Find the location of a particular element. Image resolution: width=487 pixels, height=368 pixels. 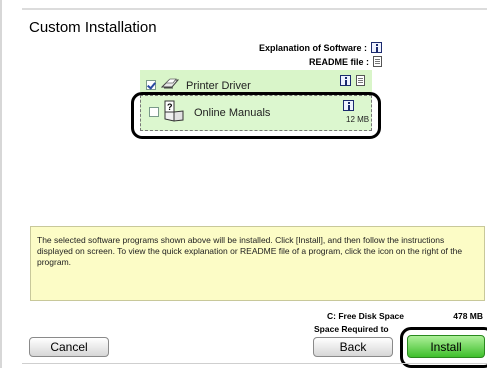

page-title: Custom Installation is located at coordinates (93, 27).